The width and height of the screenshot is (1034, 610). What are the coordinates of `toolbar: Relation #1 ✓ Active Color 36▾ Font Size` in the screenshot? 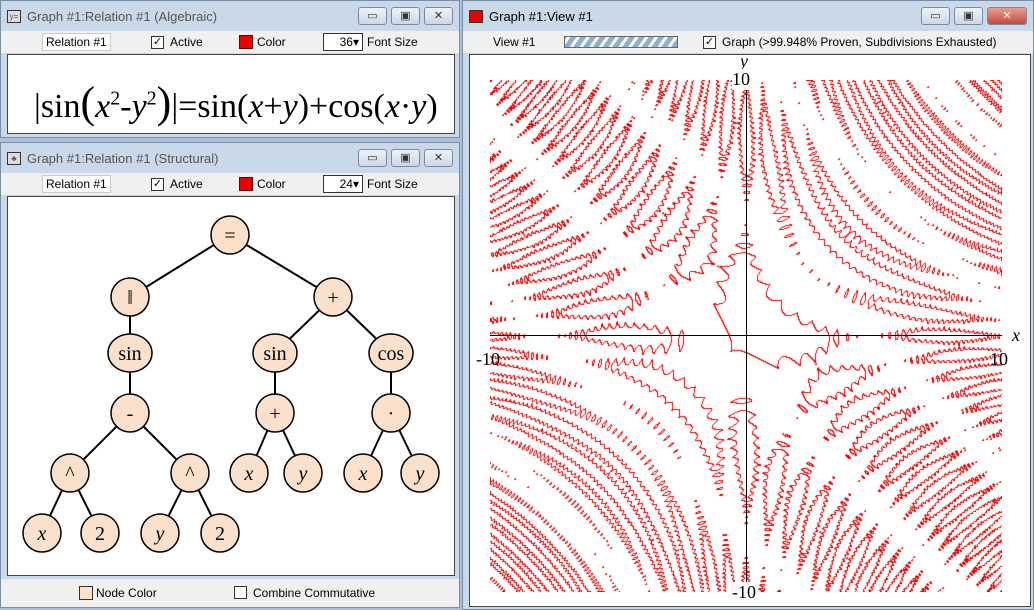 It's located at (230, 42).